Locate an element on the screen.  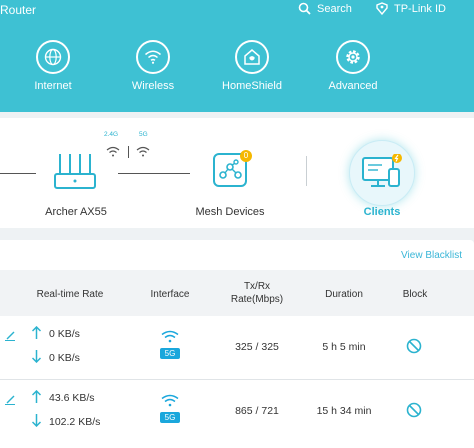
nav-advanced: Advanced is located at coordinates (353, 66).